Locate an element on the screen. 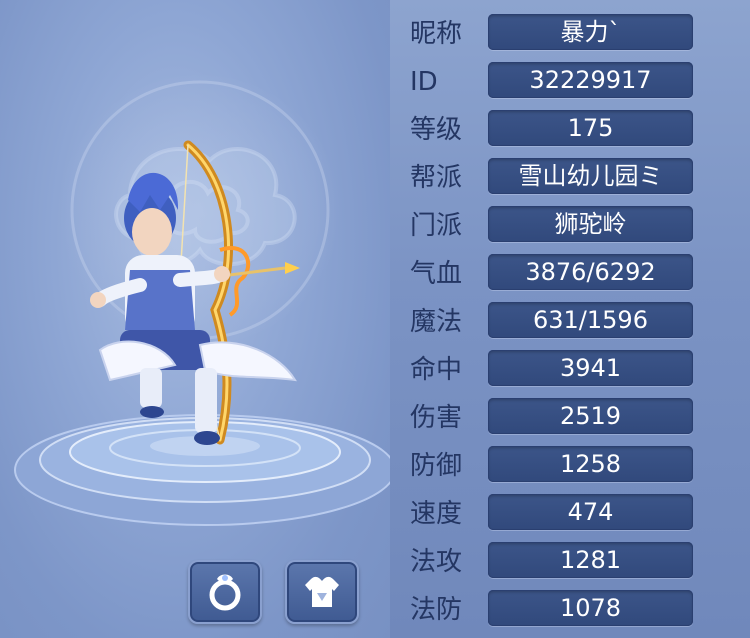  stat-label: 等级 is located at coordinates (436, 130).